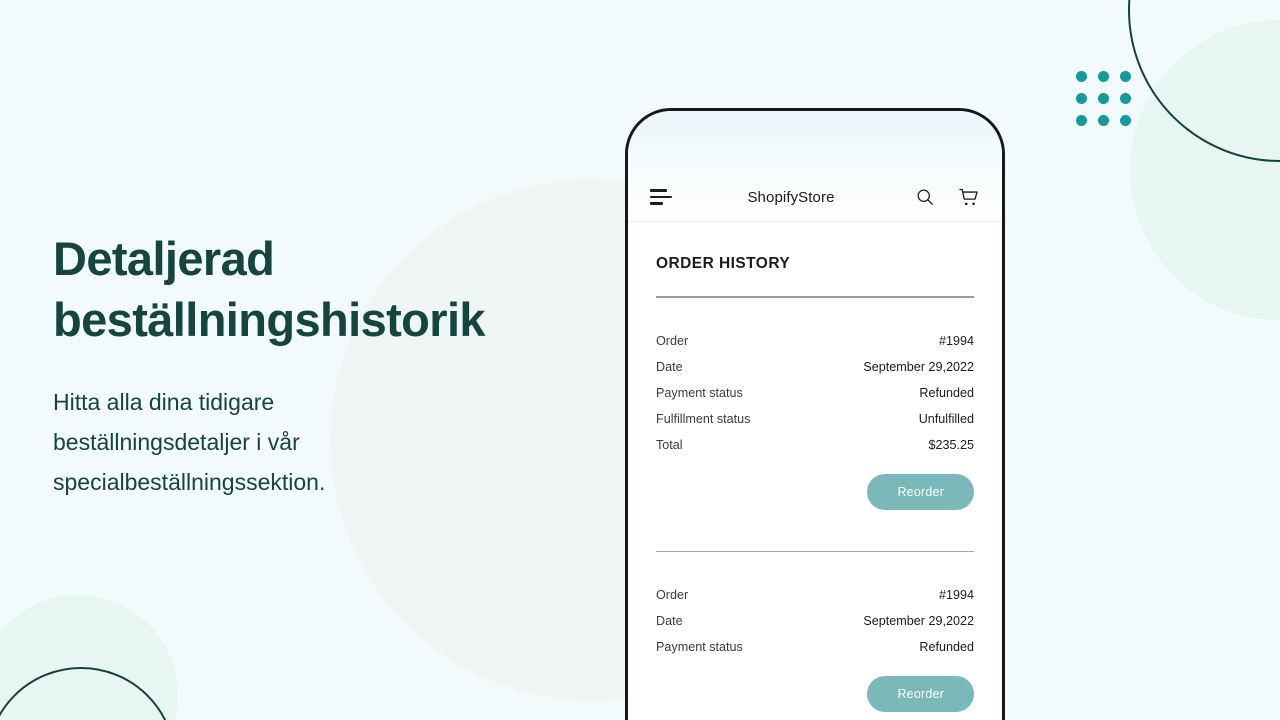 The image size is (1280, 720). What do you see at coordinates (815, 221) in the screenshot?
I see `app-bar-divider` at bounding box center [815, 221].